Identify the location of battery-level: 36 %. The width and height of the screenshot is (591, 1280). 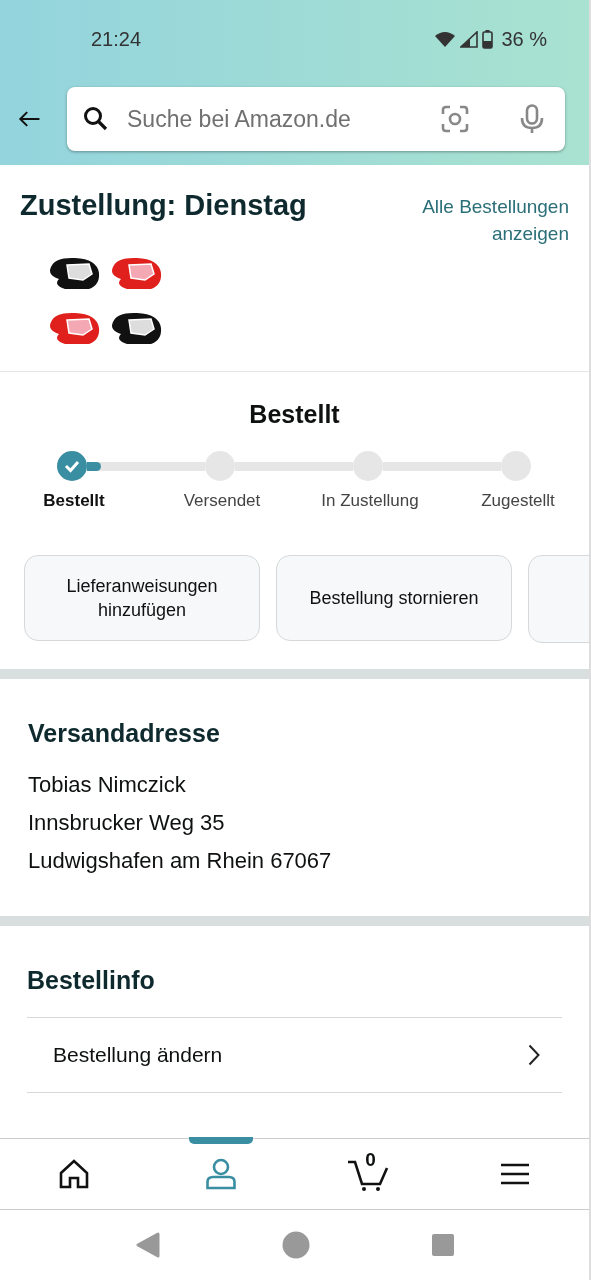
(524, 39).